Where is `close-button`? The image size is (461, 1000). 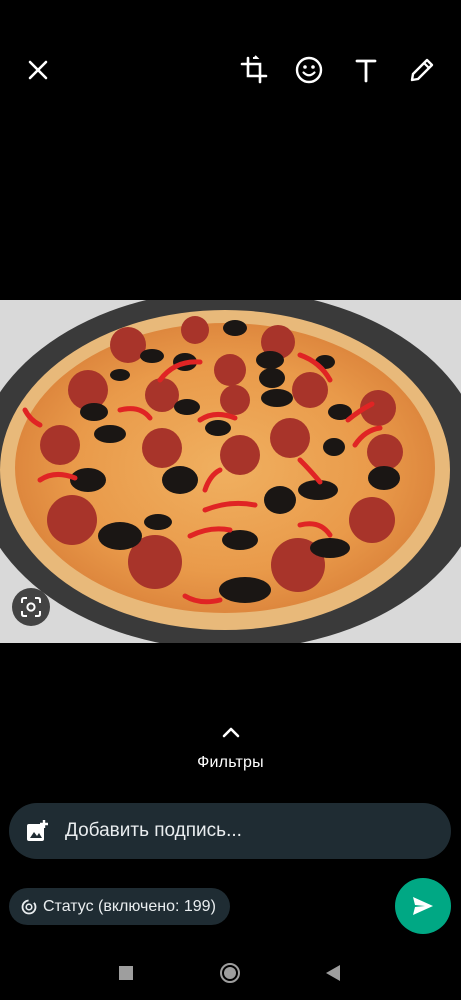 close-button is located at coordinates (38, 70).